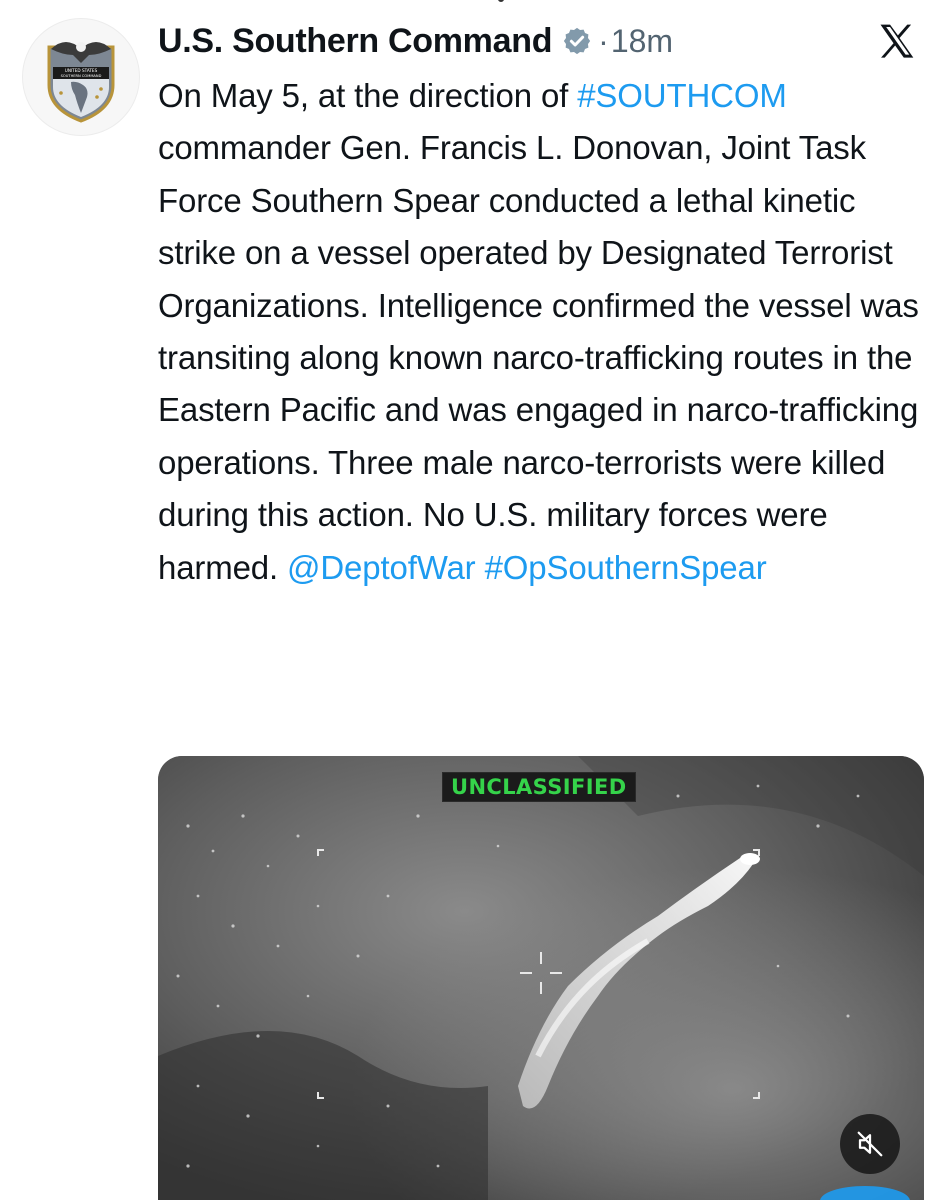  Describe the element at coordinates (539, 787) in the screenshot. I see `classification-label: UNCLASSIFIED` at that location.